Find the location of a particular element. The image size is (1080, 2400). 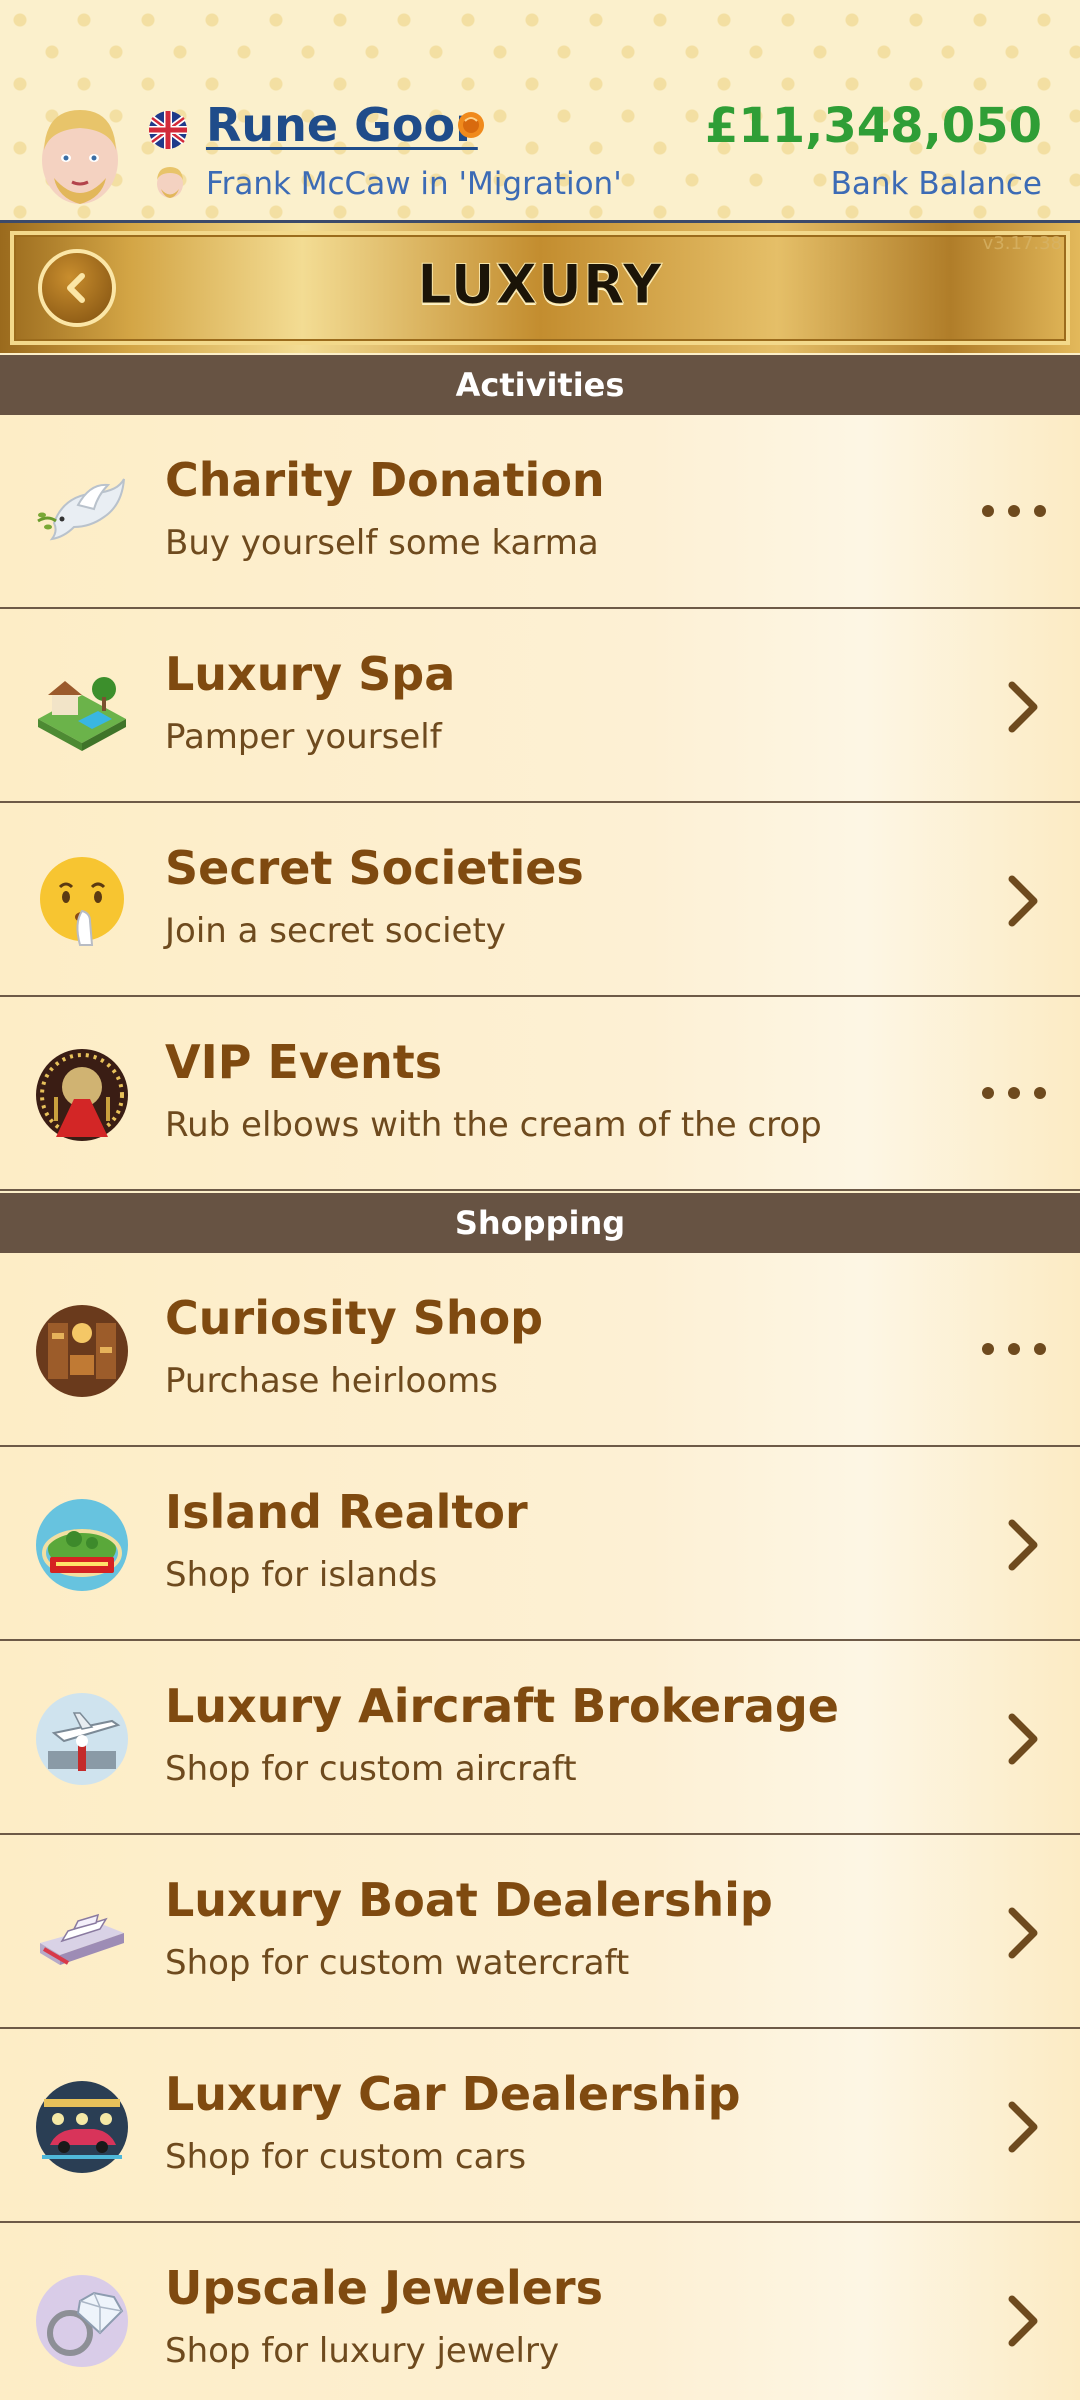

list-item-charity-donation: Charity Donation Buy yourself some karma is located at coordinates (540, 512).